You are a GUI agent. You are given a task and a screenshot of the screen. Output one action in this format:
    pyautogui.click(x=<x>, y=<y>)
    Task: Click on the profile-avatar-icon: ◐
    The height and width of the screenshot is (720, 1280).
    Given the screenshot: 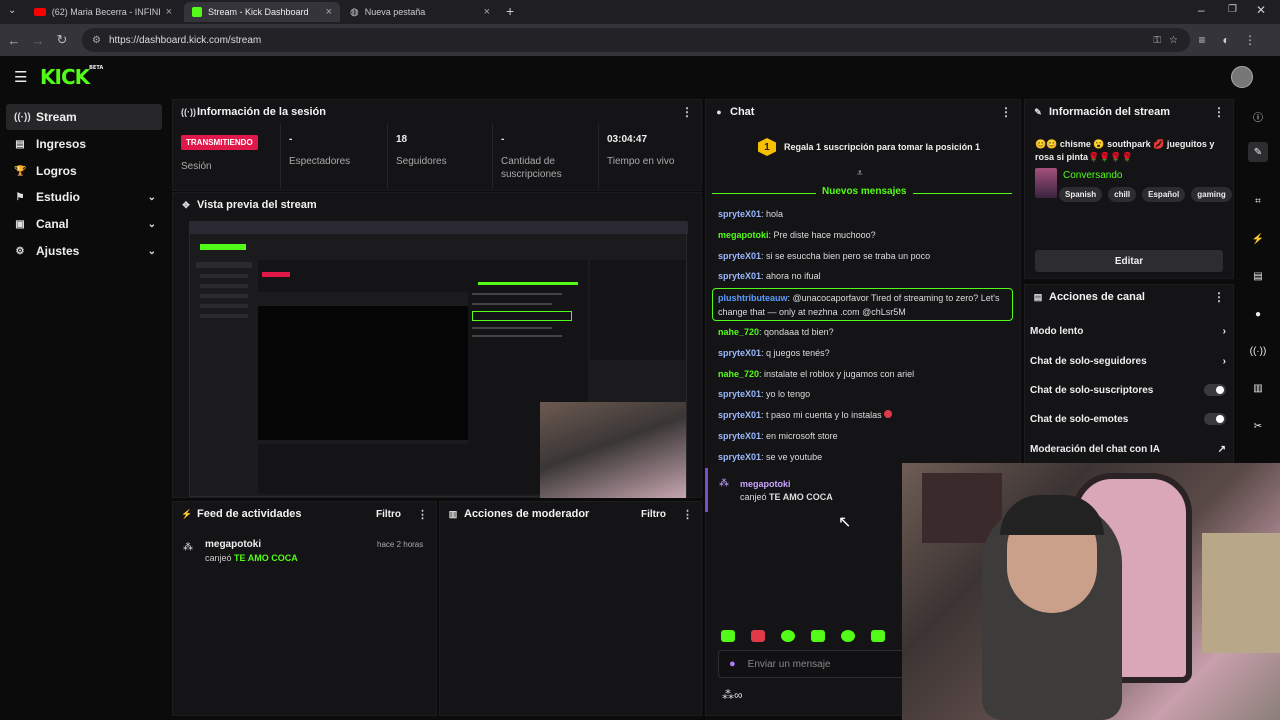 What is the action you would take?
    pyautogui.click(x=1226, y=40)
    